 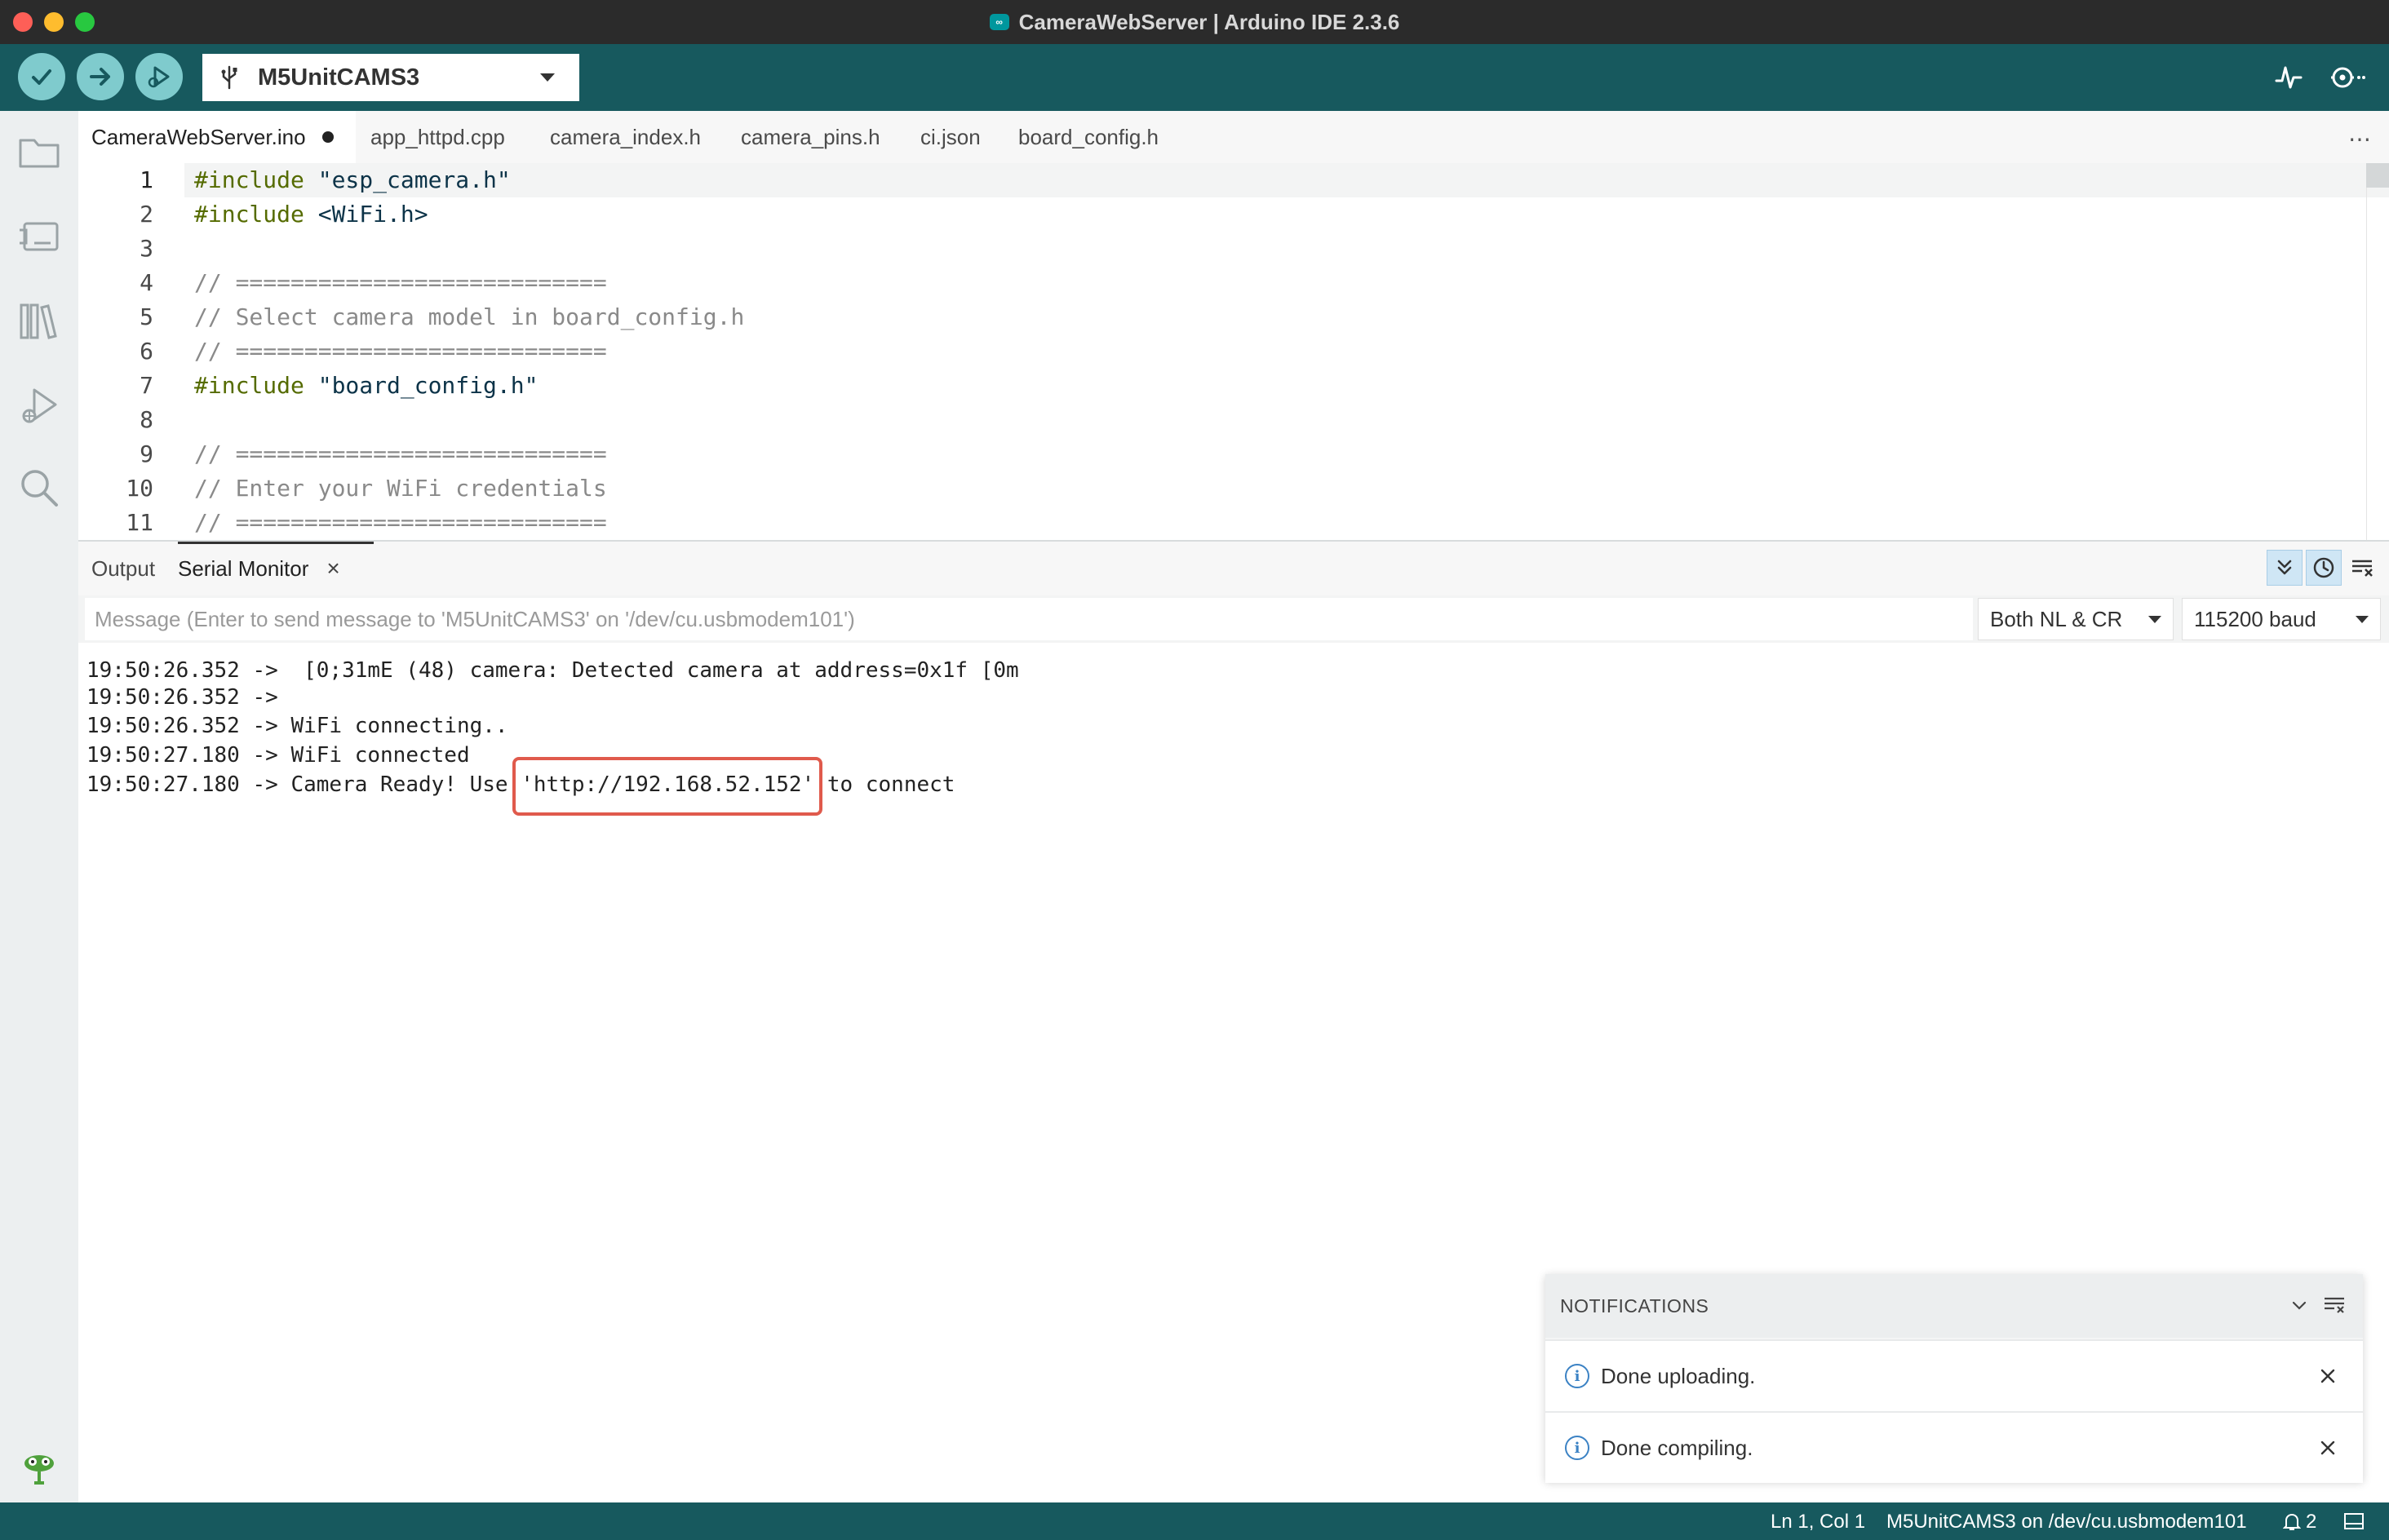 I want to click on folder-icon, so click(x=39, y=153).